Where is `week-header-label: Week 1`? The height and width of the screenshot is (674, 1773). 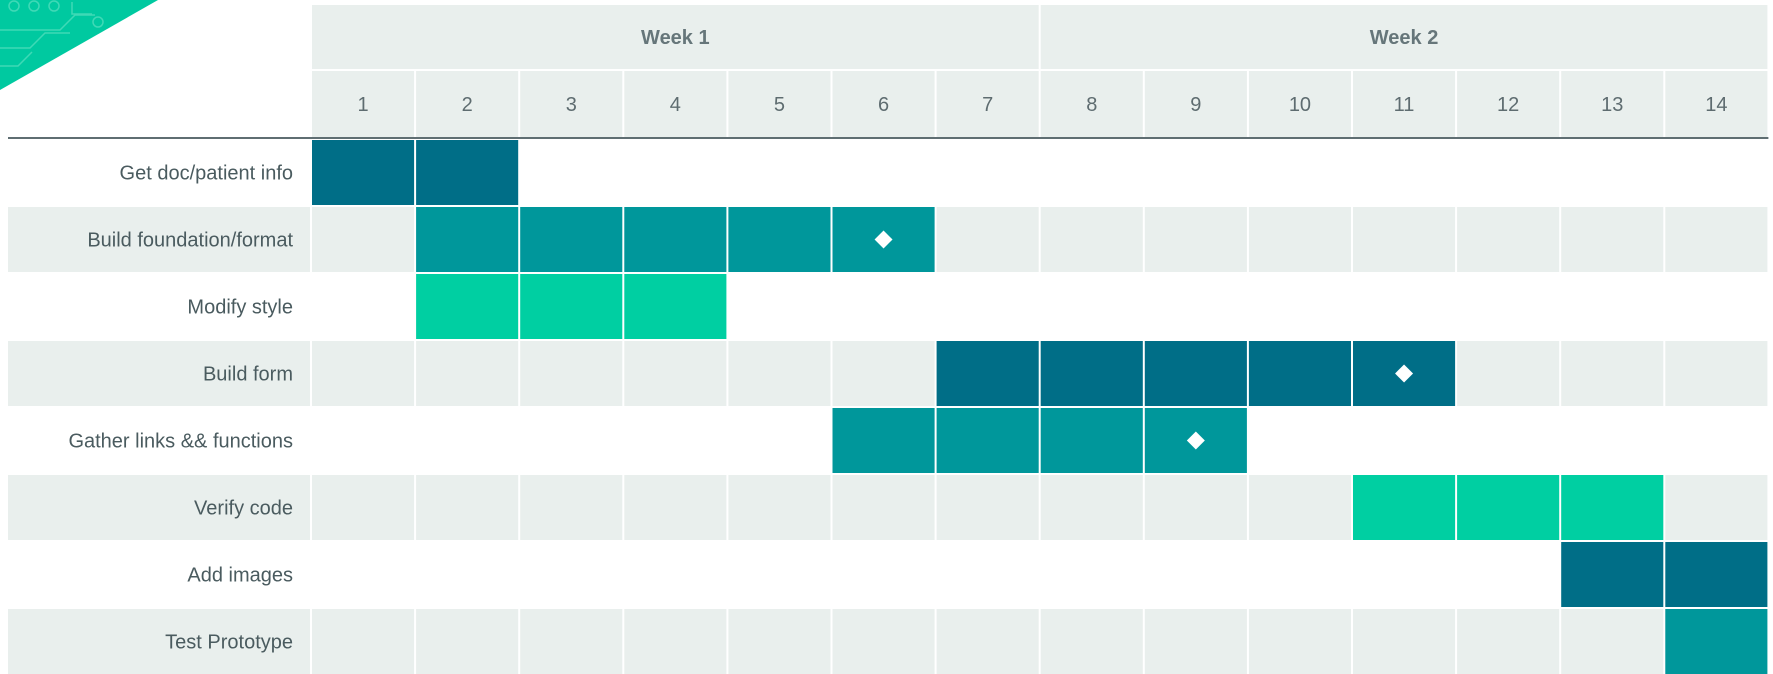 week-header-label: Week 1 is located at coordinates (675, 38).